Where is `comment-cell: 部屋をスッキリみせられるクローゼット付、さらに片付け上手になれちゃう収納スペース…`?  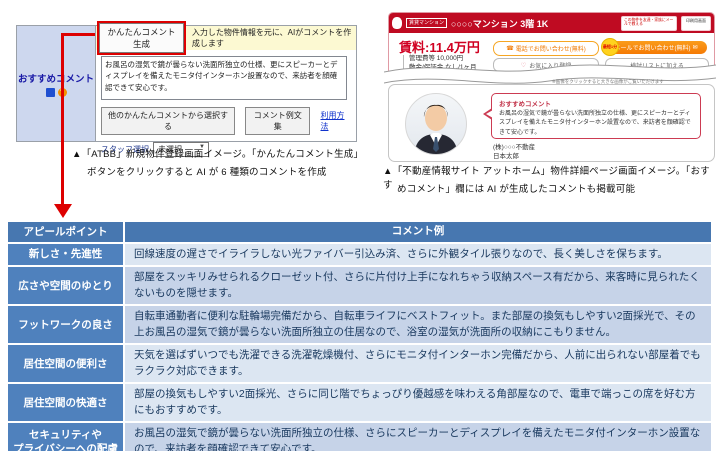
comment-cell: 部屋をスッキリみせられるクローゼット付、さらに片付け上手になれちゃう収納スペース… is located at coordinates (418, 285).